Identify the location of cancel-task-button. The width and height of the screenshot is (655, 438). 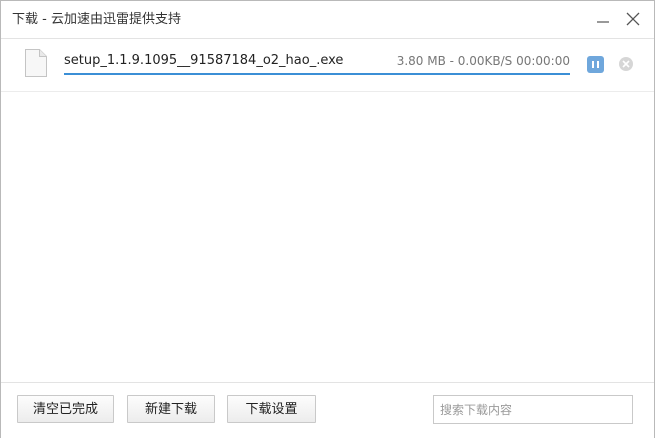
(626, 64).